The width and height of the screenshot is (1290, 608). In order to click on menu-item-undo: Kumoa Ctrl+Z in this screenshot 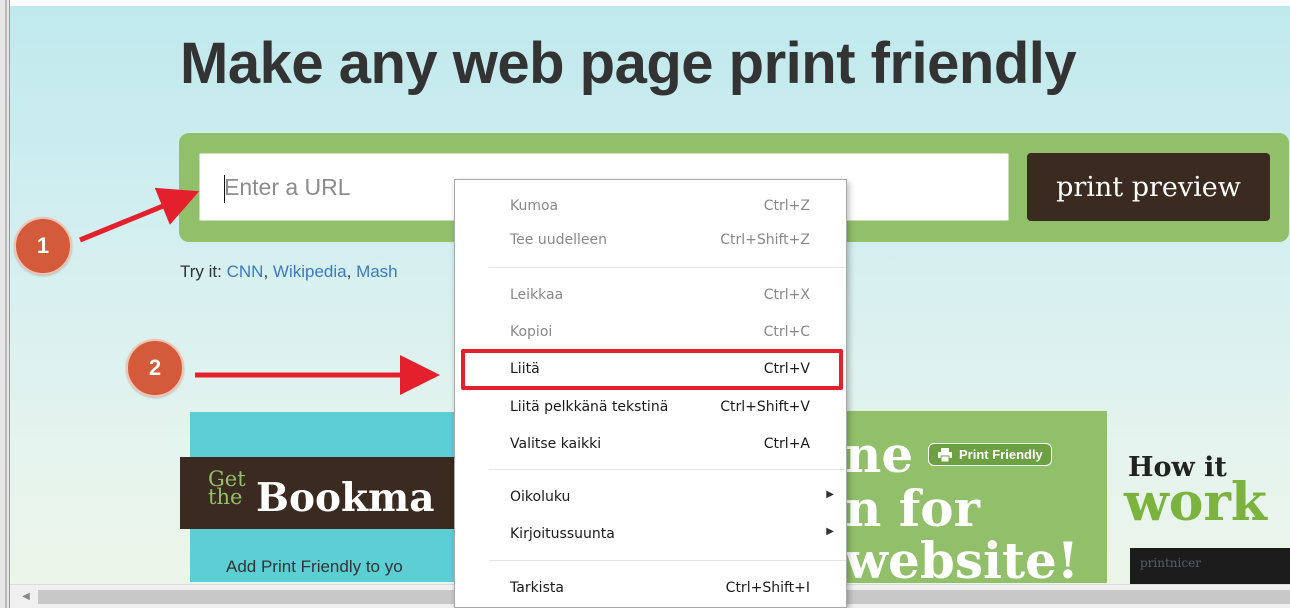, I will do `click(650, 206)`.